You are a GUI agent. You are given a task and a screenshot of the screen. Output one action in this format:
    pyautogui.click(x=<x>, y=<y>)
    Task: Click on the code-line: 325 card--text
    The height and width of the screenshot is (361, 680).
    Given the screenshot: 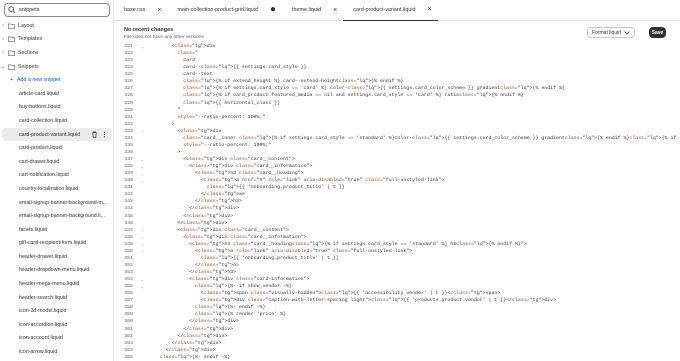 What is the action you would take?
    pyautogui.click(x=397, y=74)
    